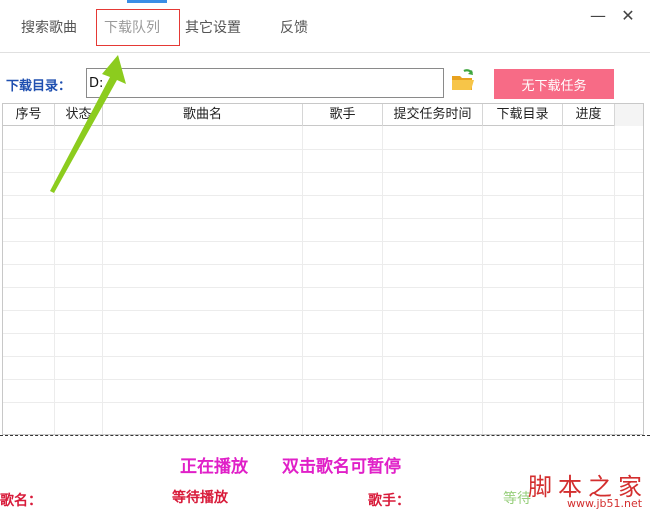 Image resolution: width=660 pixels, height=517 pixels. What do you see at coordinates (138, 27) in the screenshot?
I see `tab-highlight-box` at bounding box center [138, 27].